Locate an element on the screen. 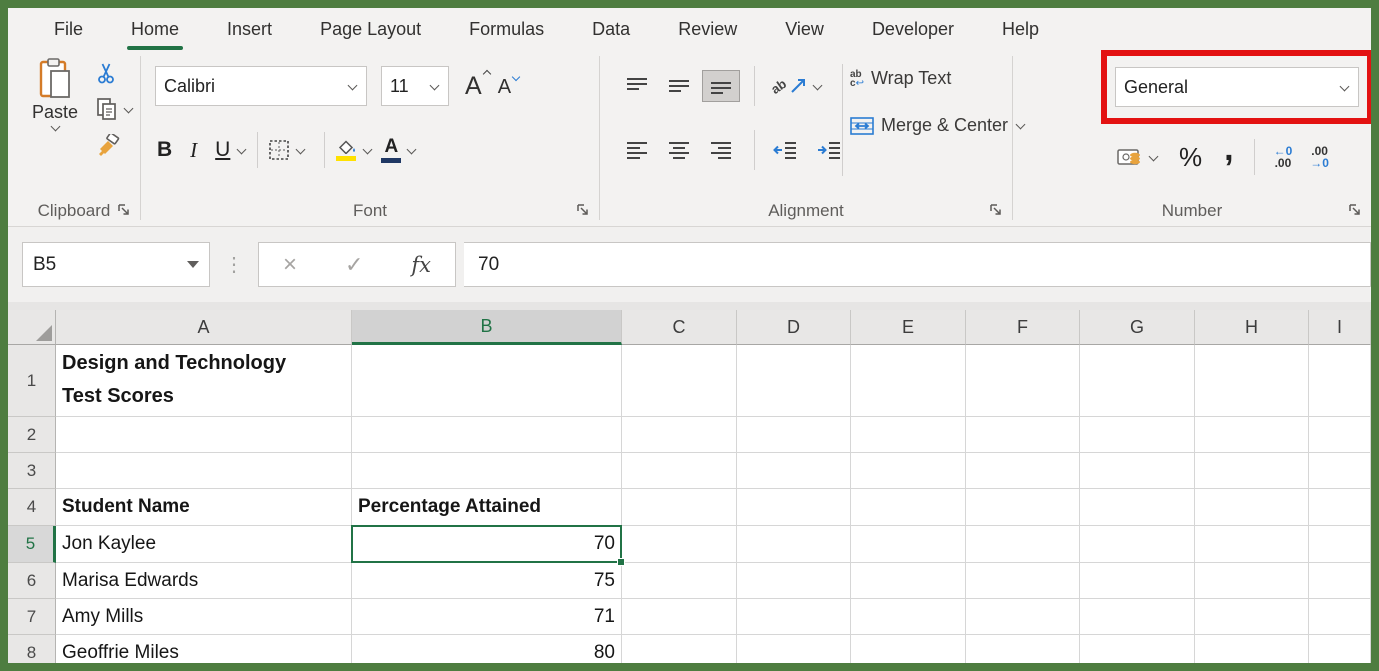 The height and width of the screenshot is (671, 1379). wrap-text-button: ab c↩ Wrap Text is located at coordinates (931, 78).